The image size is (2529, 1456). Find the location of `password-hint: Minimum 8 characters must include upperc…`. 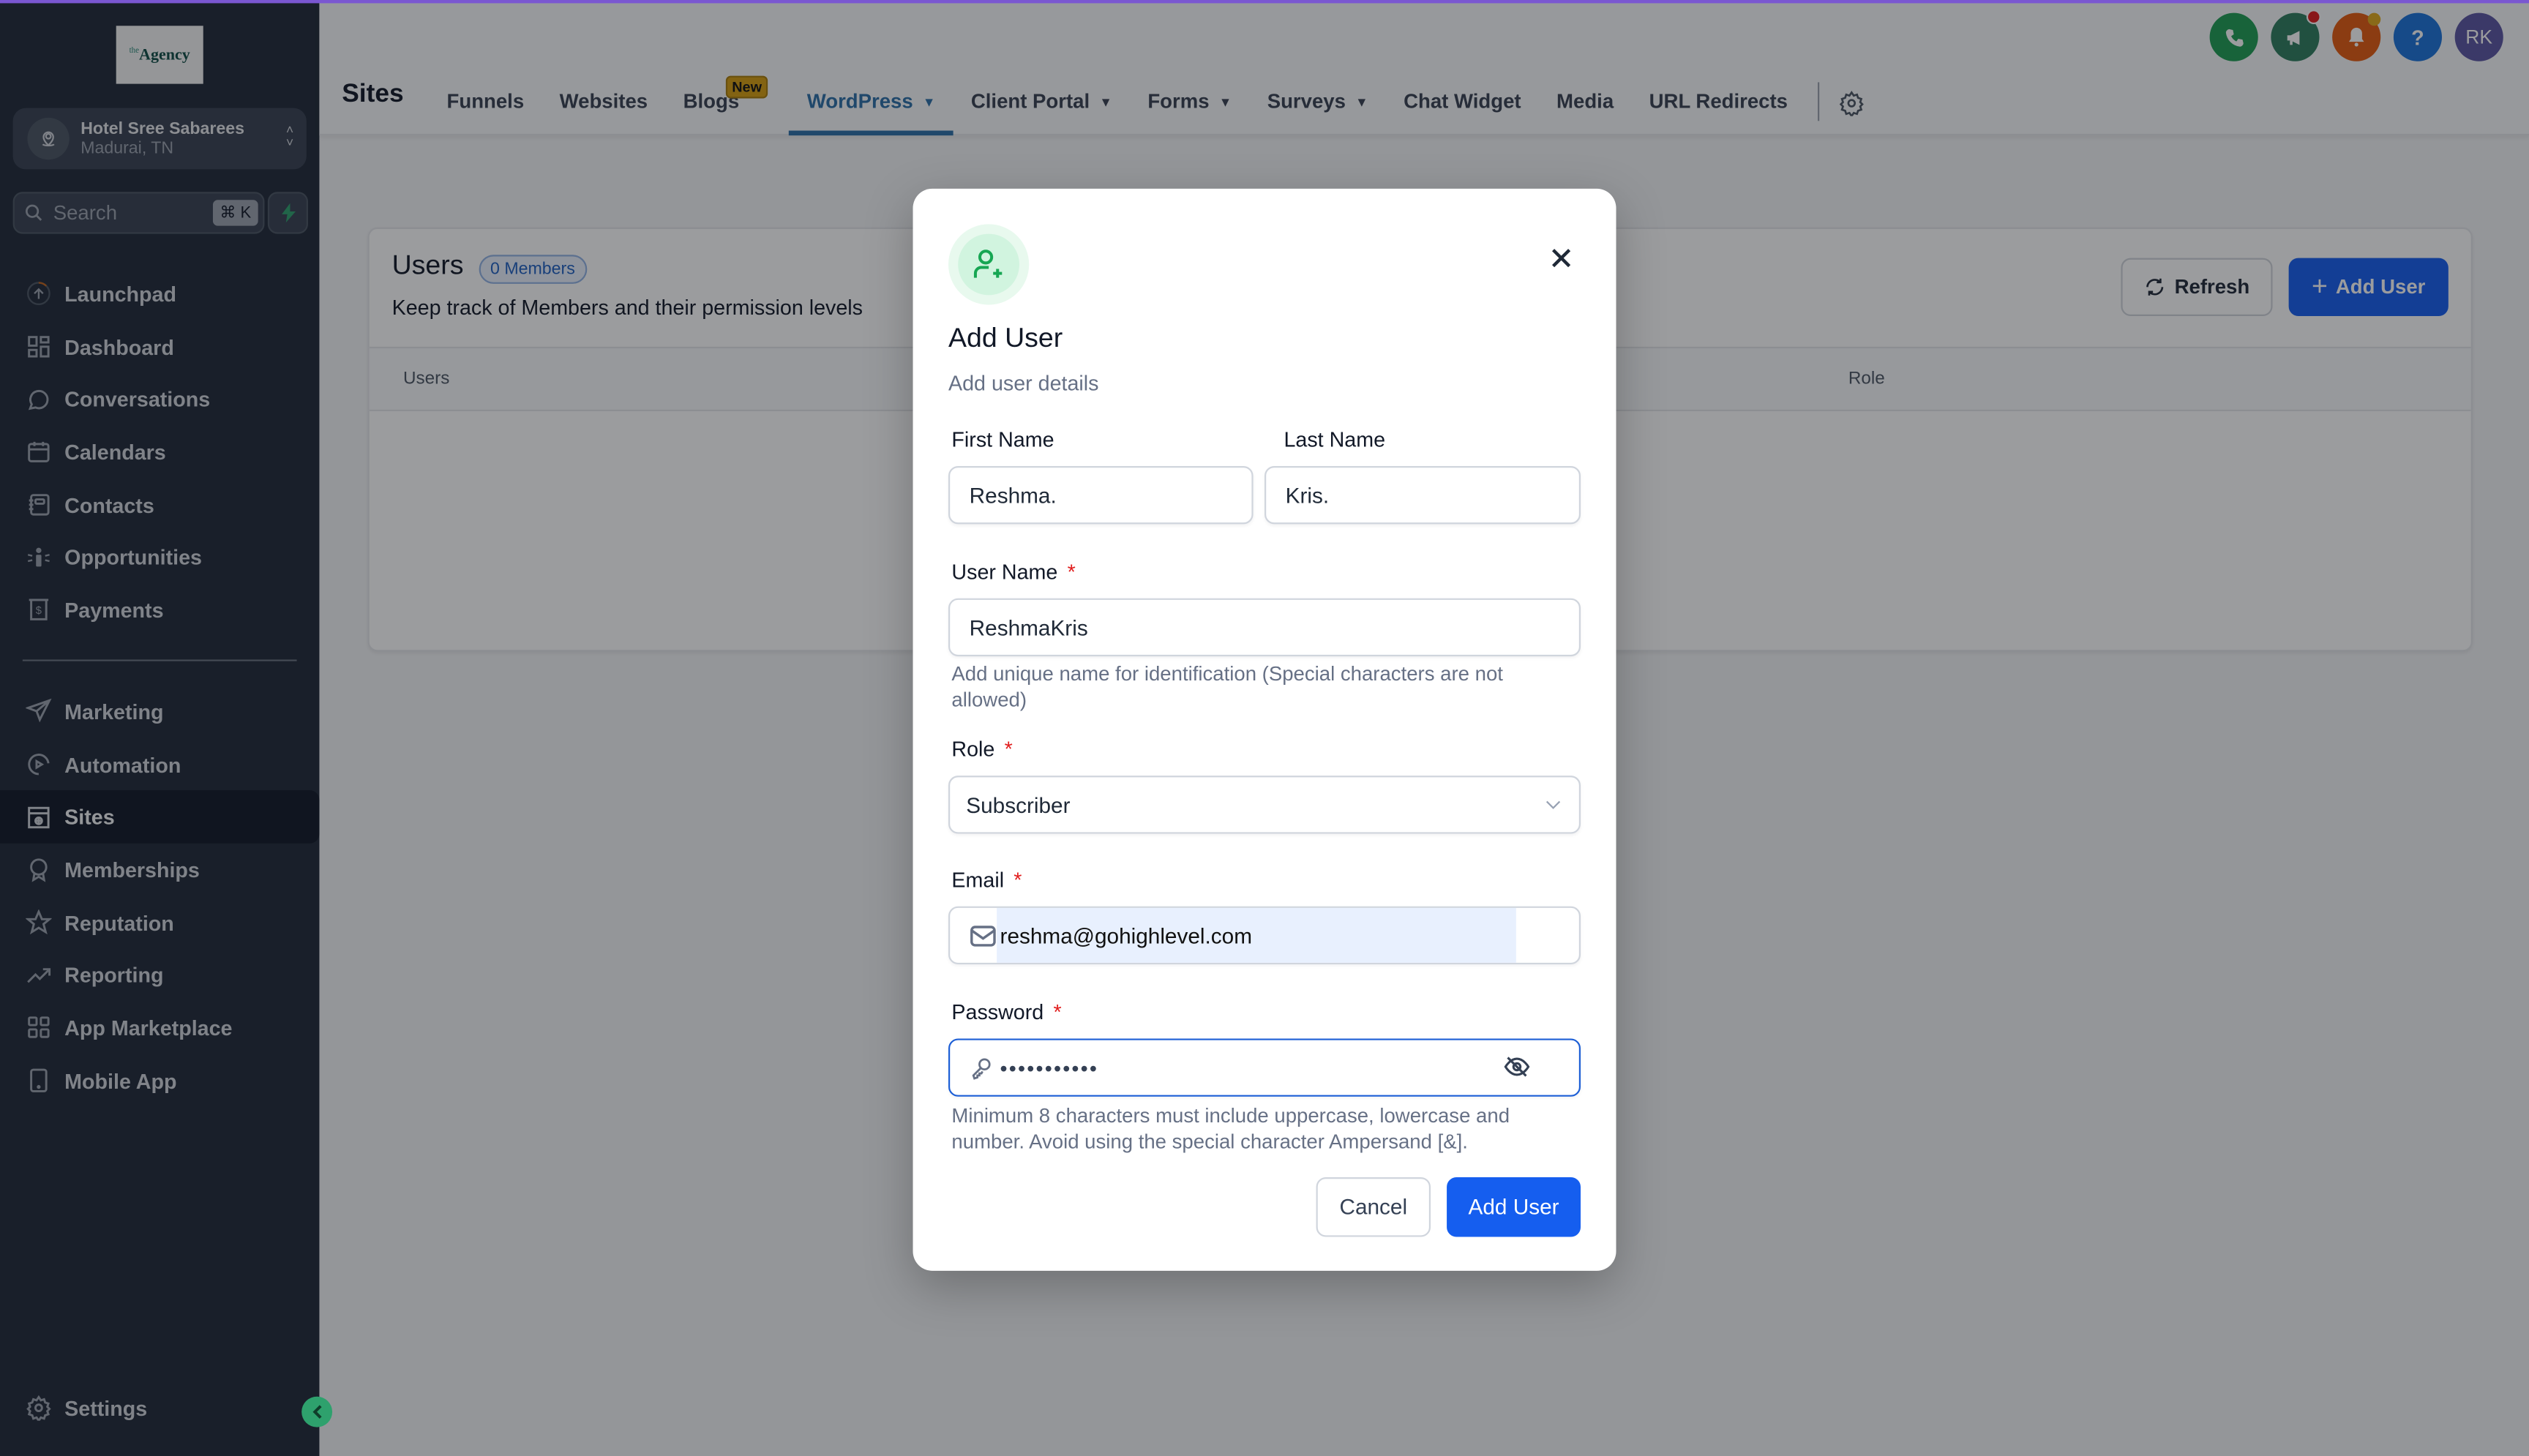

password-hint: Minimum 8 characters must include upperc… is located at coordinates (1230, 1128).